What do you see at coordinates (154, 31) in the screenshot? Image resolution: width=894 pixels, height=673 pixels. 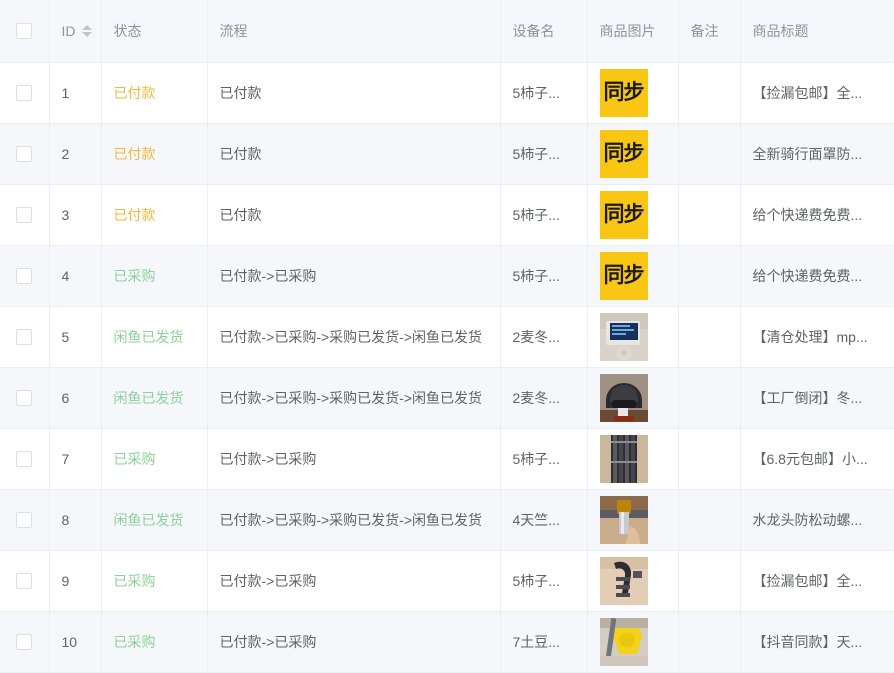 I see `header-status: 状态` at bounding box center [154, 31].